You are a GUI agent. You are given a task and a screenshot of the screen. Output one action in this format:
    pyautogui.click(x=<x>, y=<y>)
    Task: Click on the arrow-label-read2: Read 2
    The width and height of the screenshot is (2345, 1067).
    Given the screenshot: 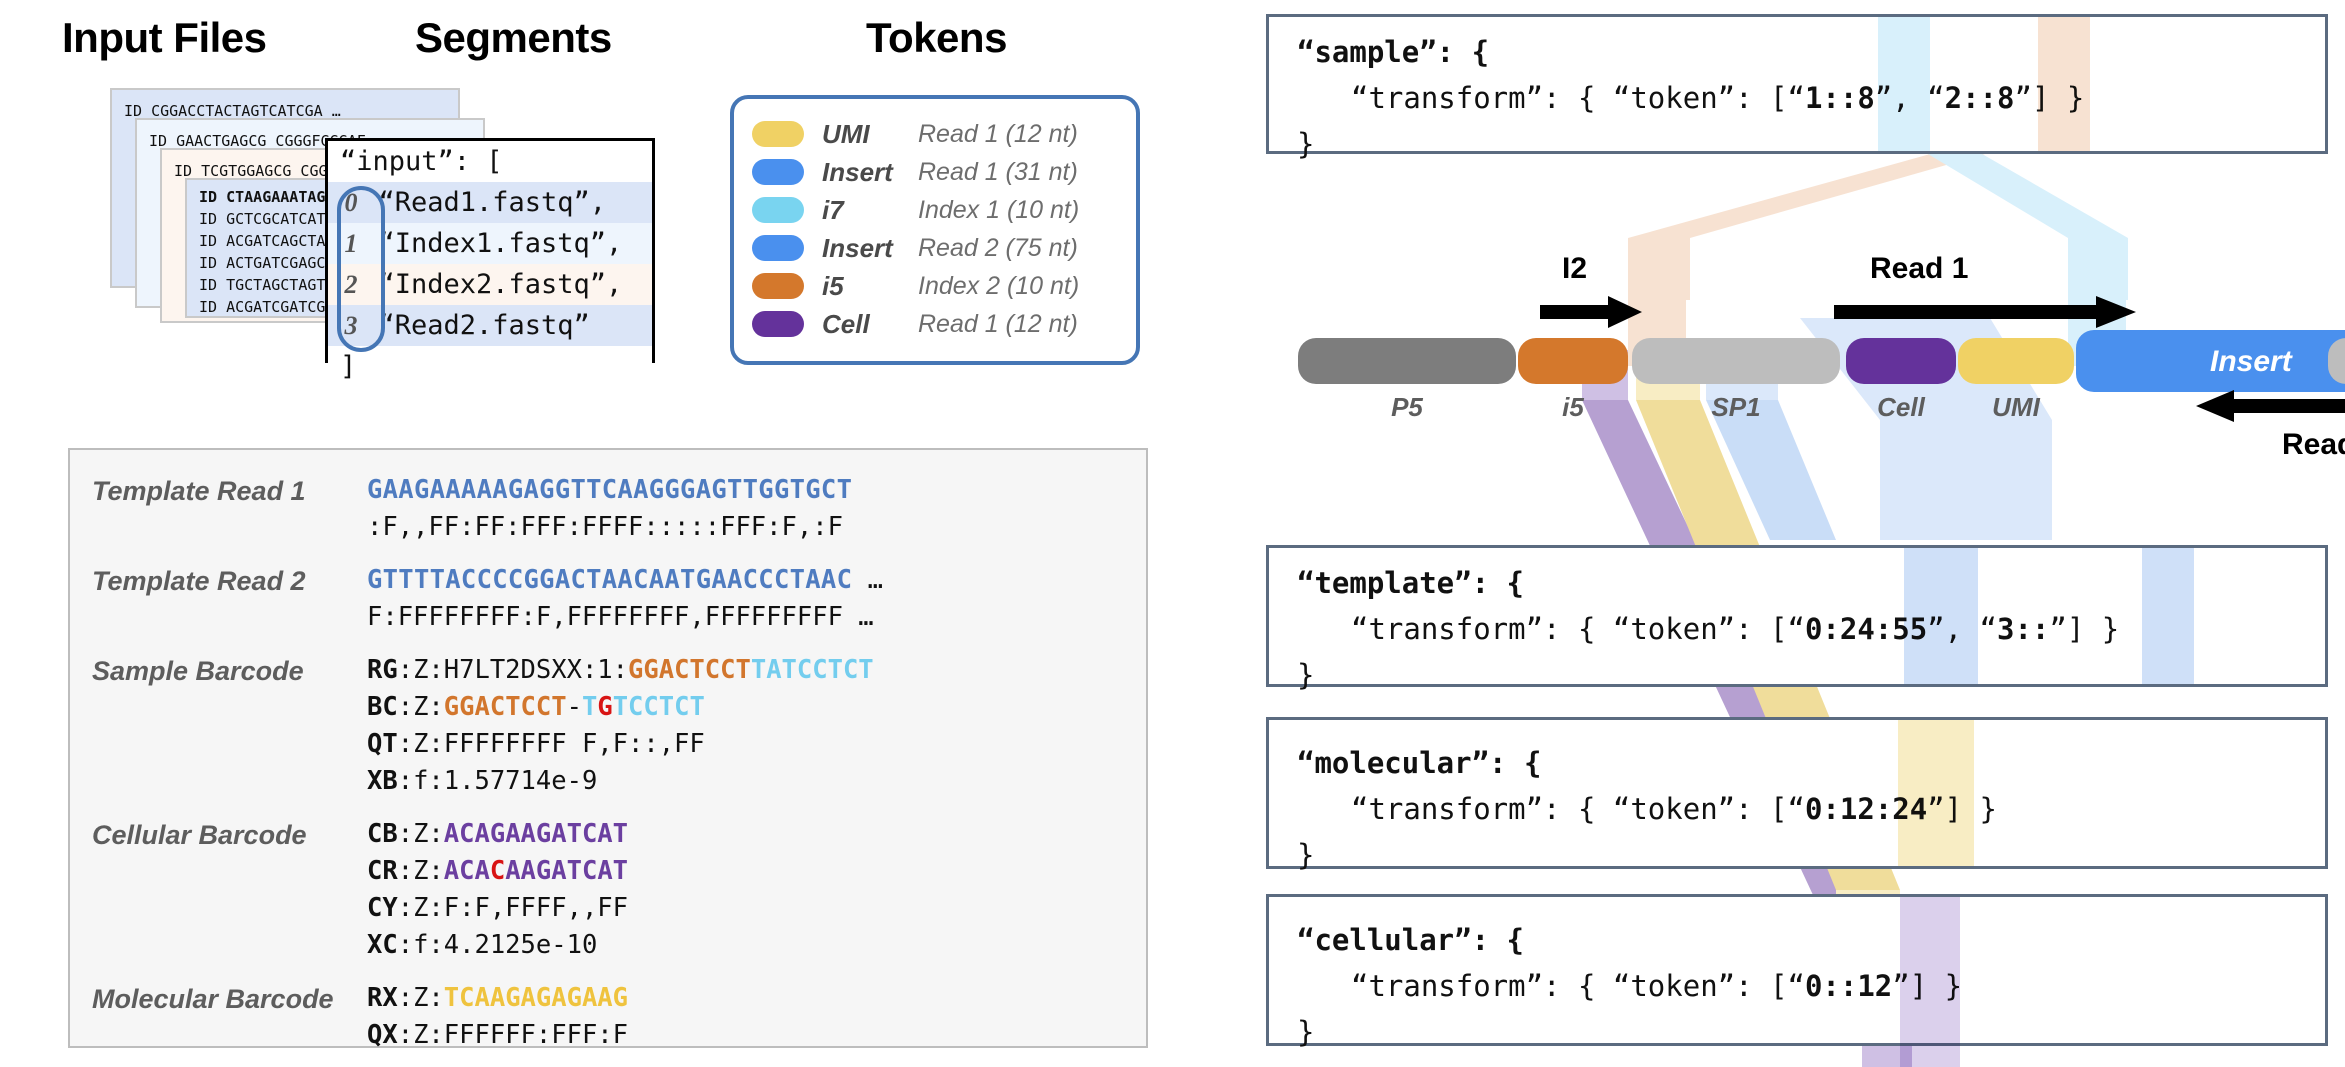 What is the action you would take?
    pyautogui.click(x=2313, y=444)
    